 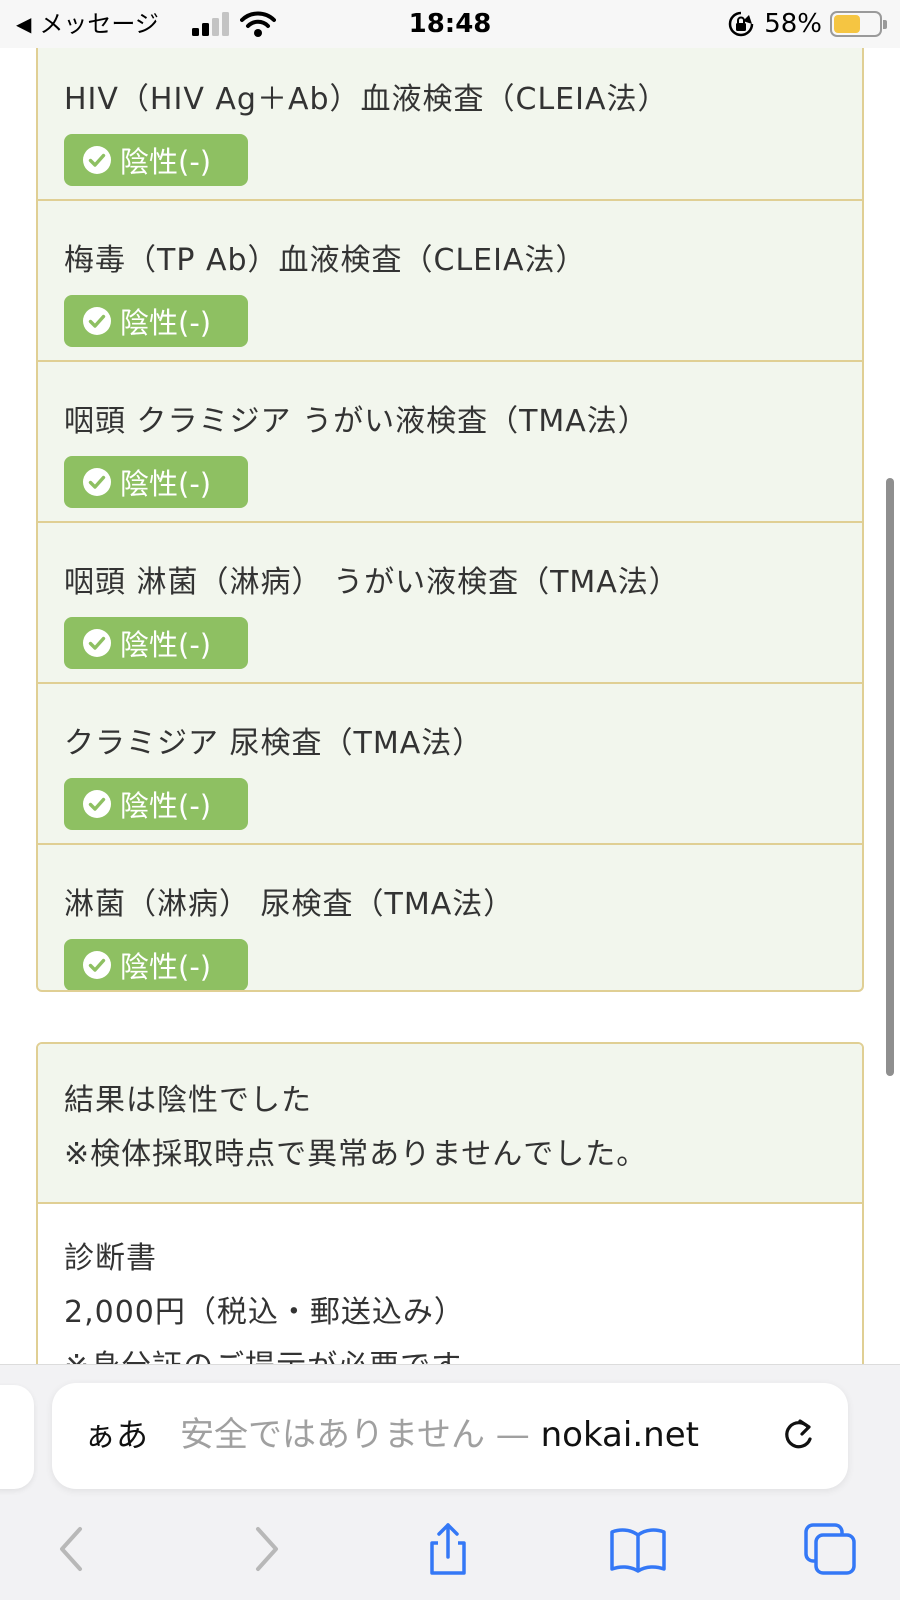 What do you see at coordinates (188, 1100) in the screenshot?
I see `result-line-1: 結果は陰性でした` at bounding box center [188, 1100].